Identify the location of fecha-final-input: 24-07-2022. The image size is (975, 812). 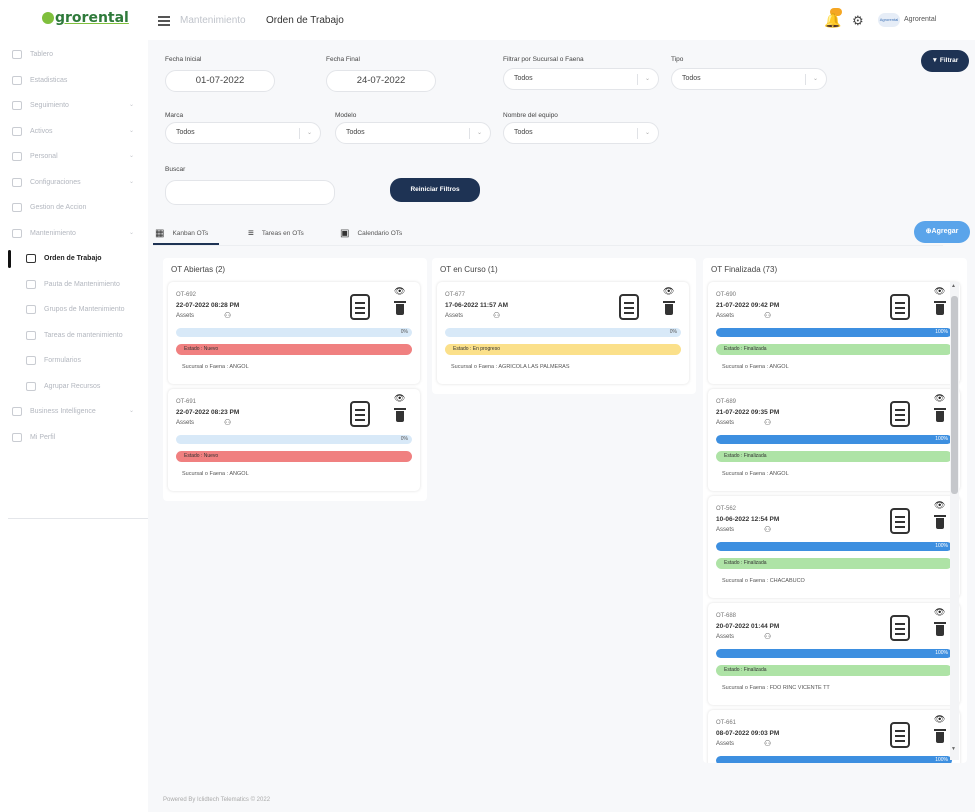
(381, 81).